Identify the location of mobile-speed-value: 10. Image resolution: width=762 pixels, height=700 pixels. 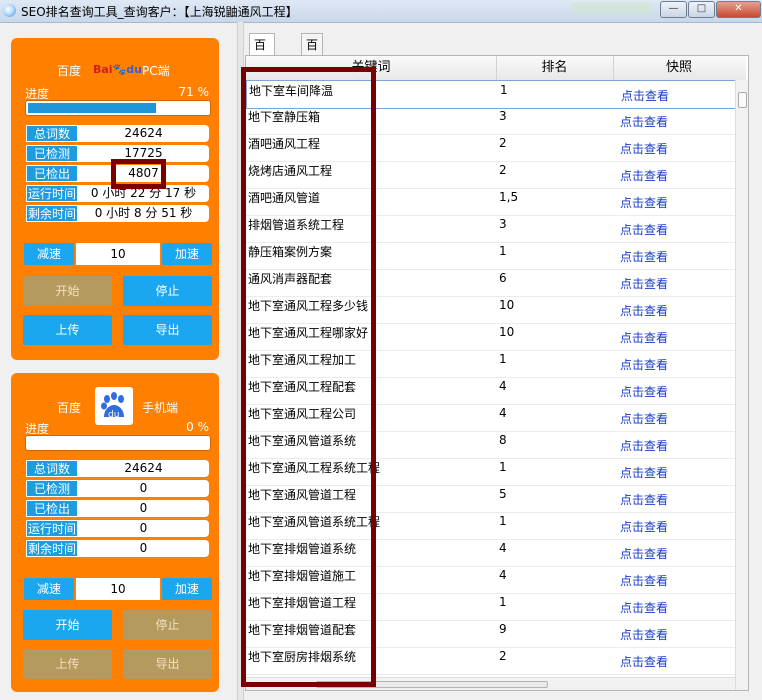
(118, 589).